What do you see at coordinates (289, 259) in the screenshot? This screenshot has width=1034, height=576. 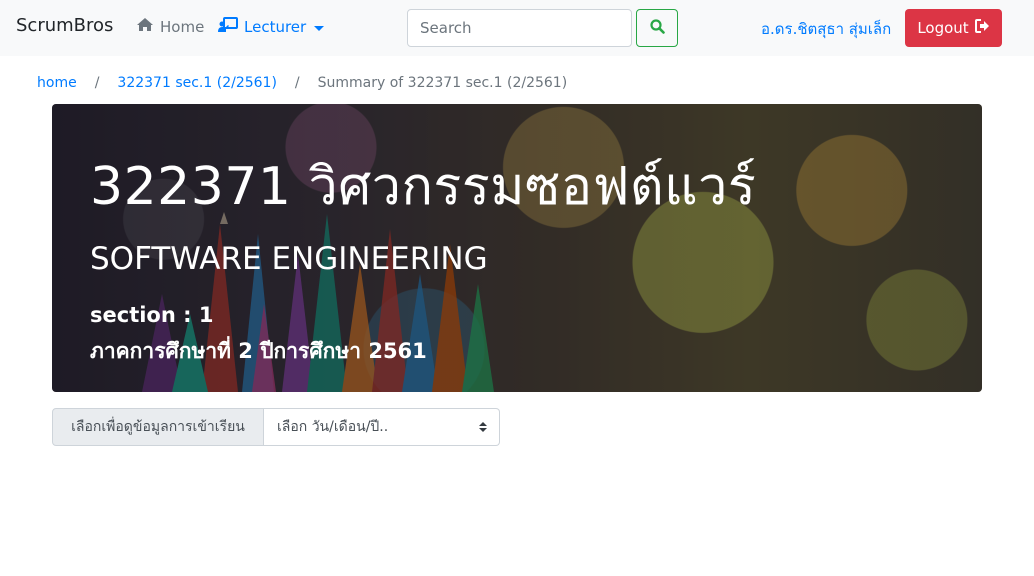 I see `course-subtitle: SOFTWARE ENGINEERING` at bounding box center [289, 259].